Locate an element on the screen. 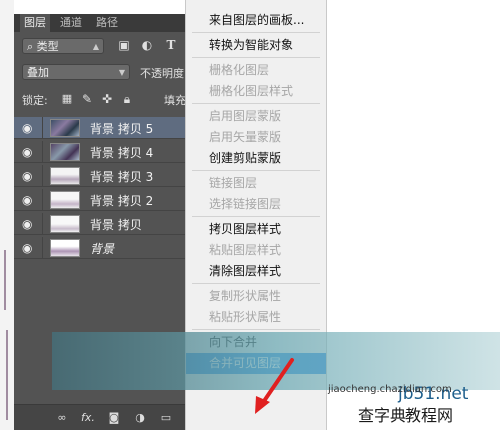 This screenshot has width=500, height=430. fill-label: 填充 is located at coordinates (175, 100).